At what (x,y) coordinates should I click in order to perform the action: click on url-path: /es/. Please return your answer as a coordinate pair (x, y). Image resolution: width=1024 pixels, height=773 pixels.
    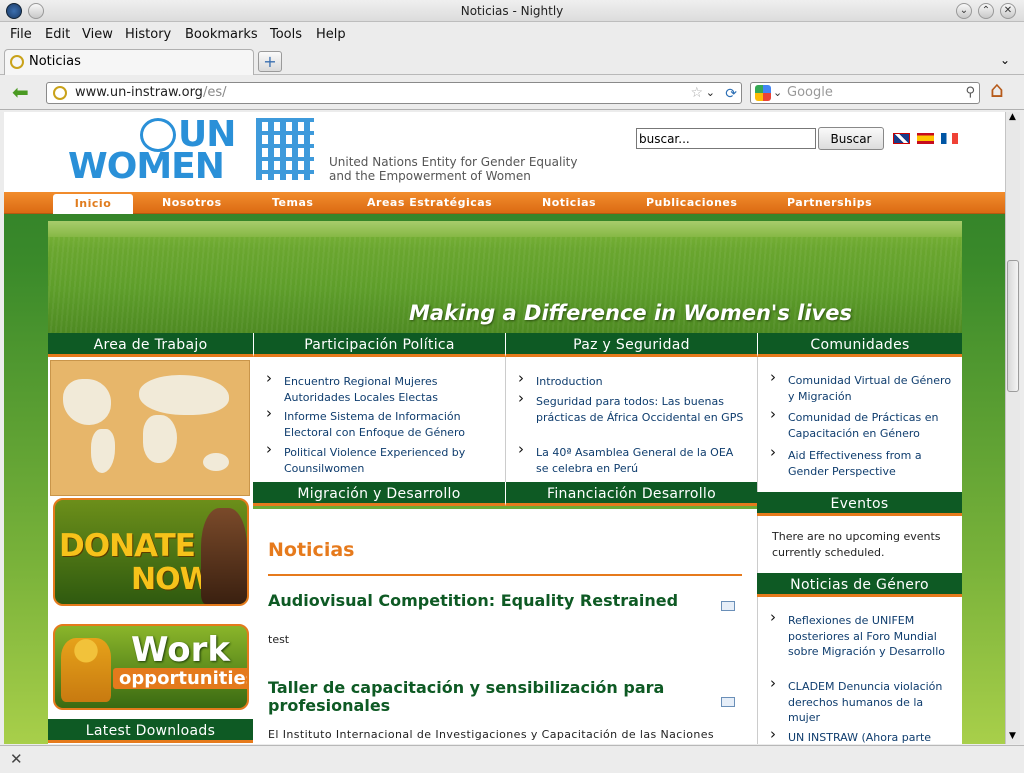
    Looking at the image, I should click on (214, 92).